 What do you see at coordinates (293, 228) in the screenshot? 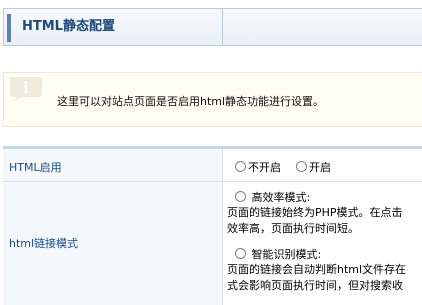
I see `efficient-mode-desc-2: 效率高，页面执行时间短。` at bounding box center [293, 228].